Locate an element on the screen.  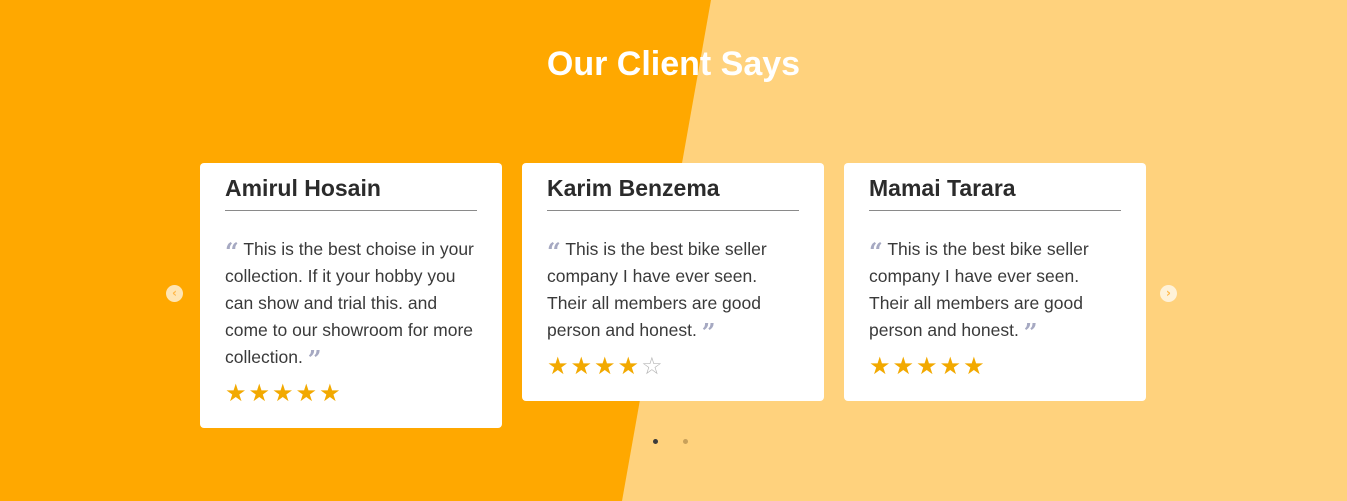
star-empty-icon: ☆ is located at coordinates (652, 366).